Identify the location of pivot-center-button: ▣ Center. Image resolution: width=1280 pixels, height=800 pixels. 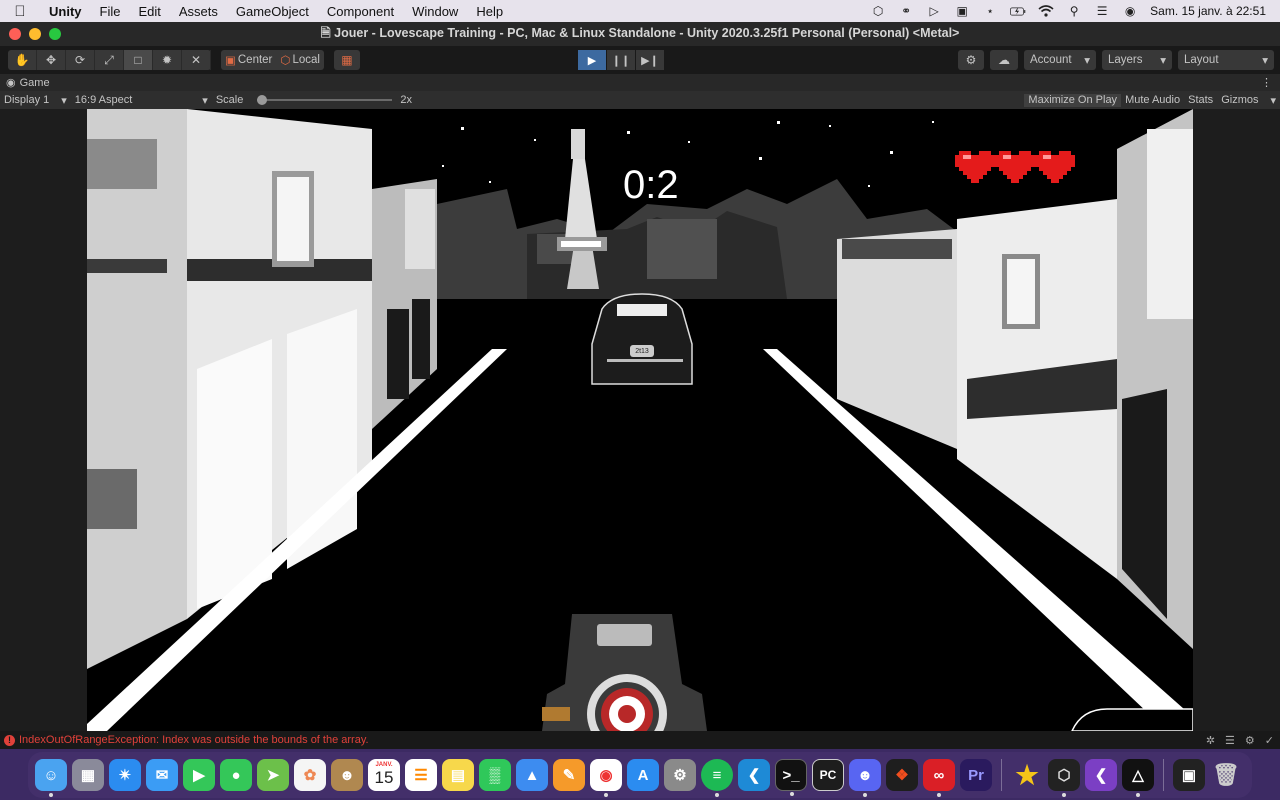
(248, 60).